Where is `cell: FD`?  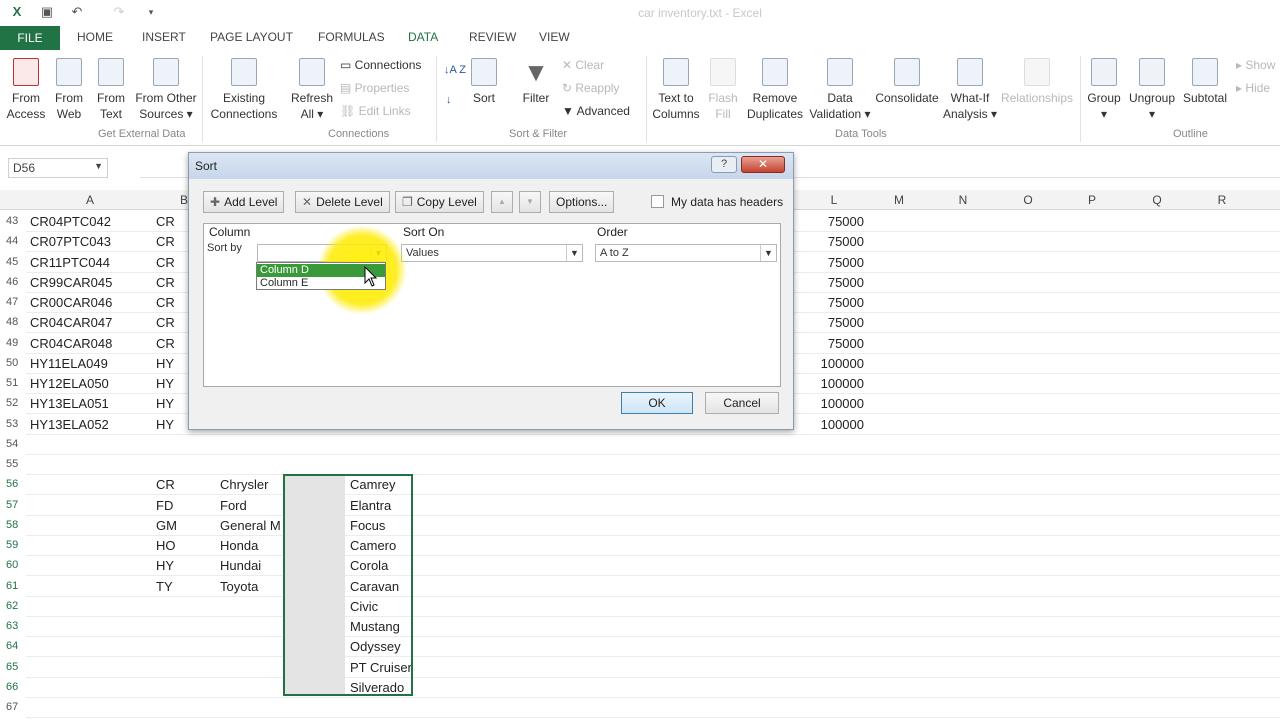
cell: FD is located at coordinates (164, 505).